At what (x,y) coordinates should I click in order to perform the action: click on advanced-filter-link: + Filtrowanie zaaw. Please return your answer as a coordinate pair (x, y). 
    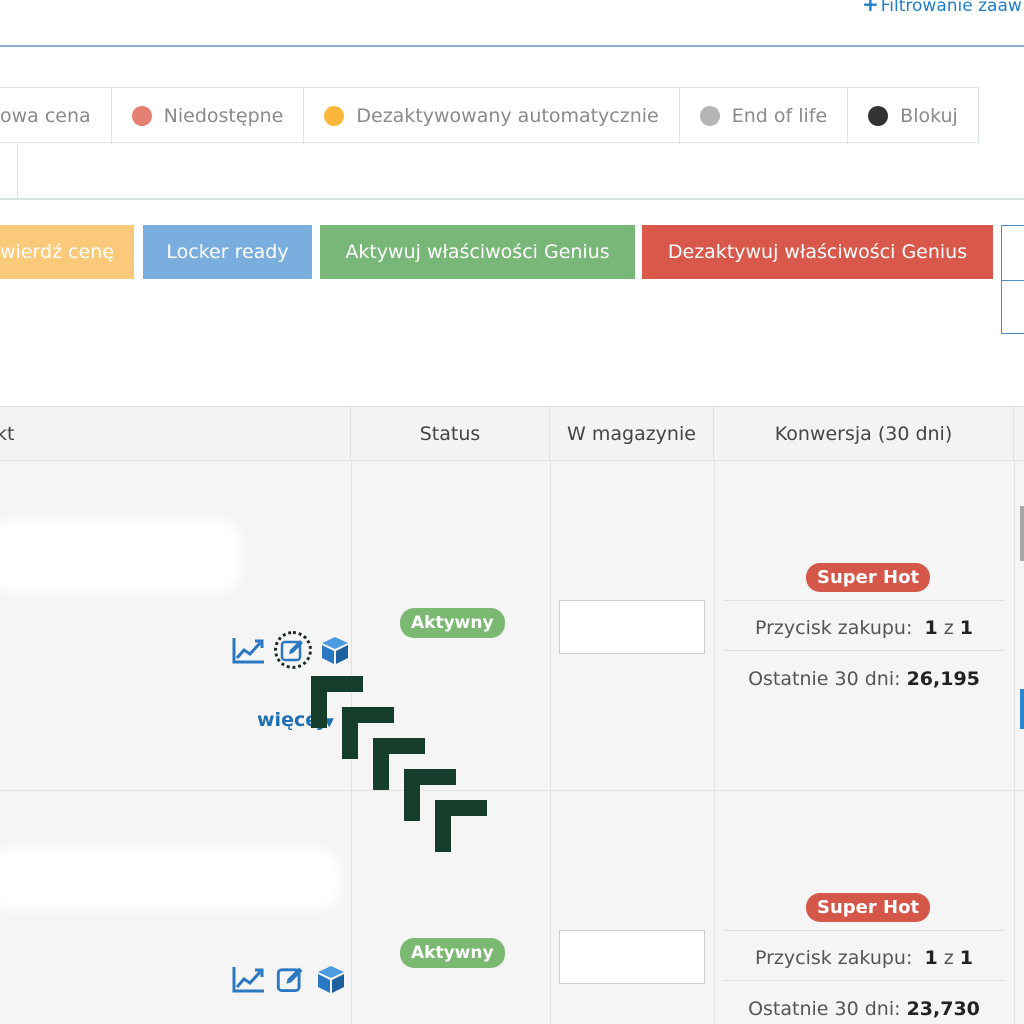
    Looking at the image, I should click on (942, 8).